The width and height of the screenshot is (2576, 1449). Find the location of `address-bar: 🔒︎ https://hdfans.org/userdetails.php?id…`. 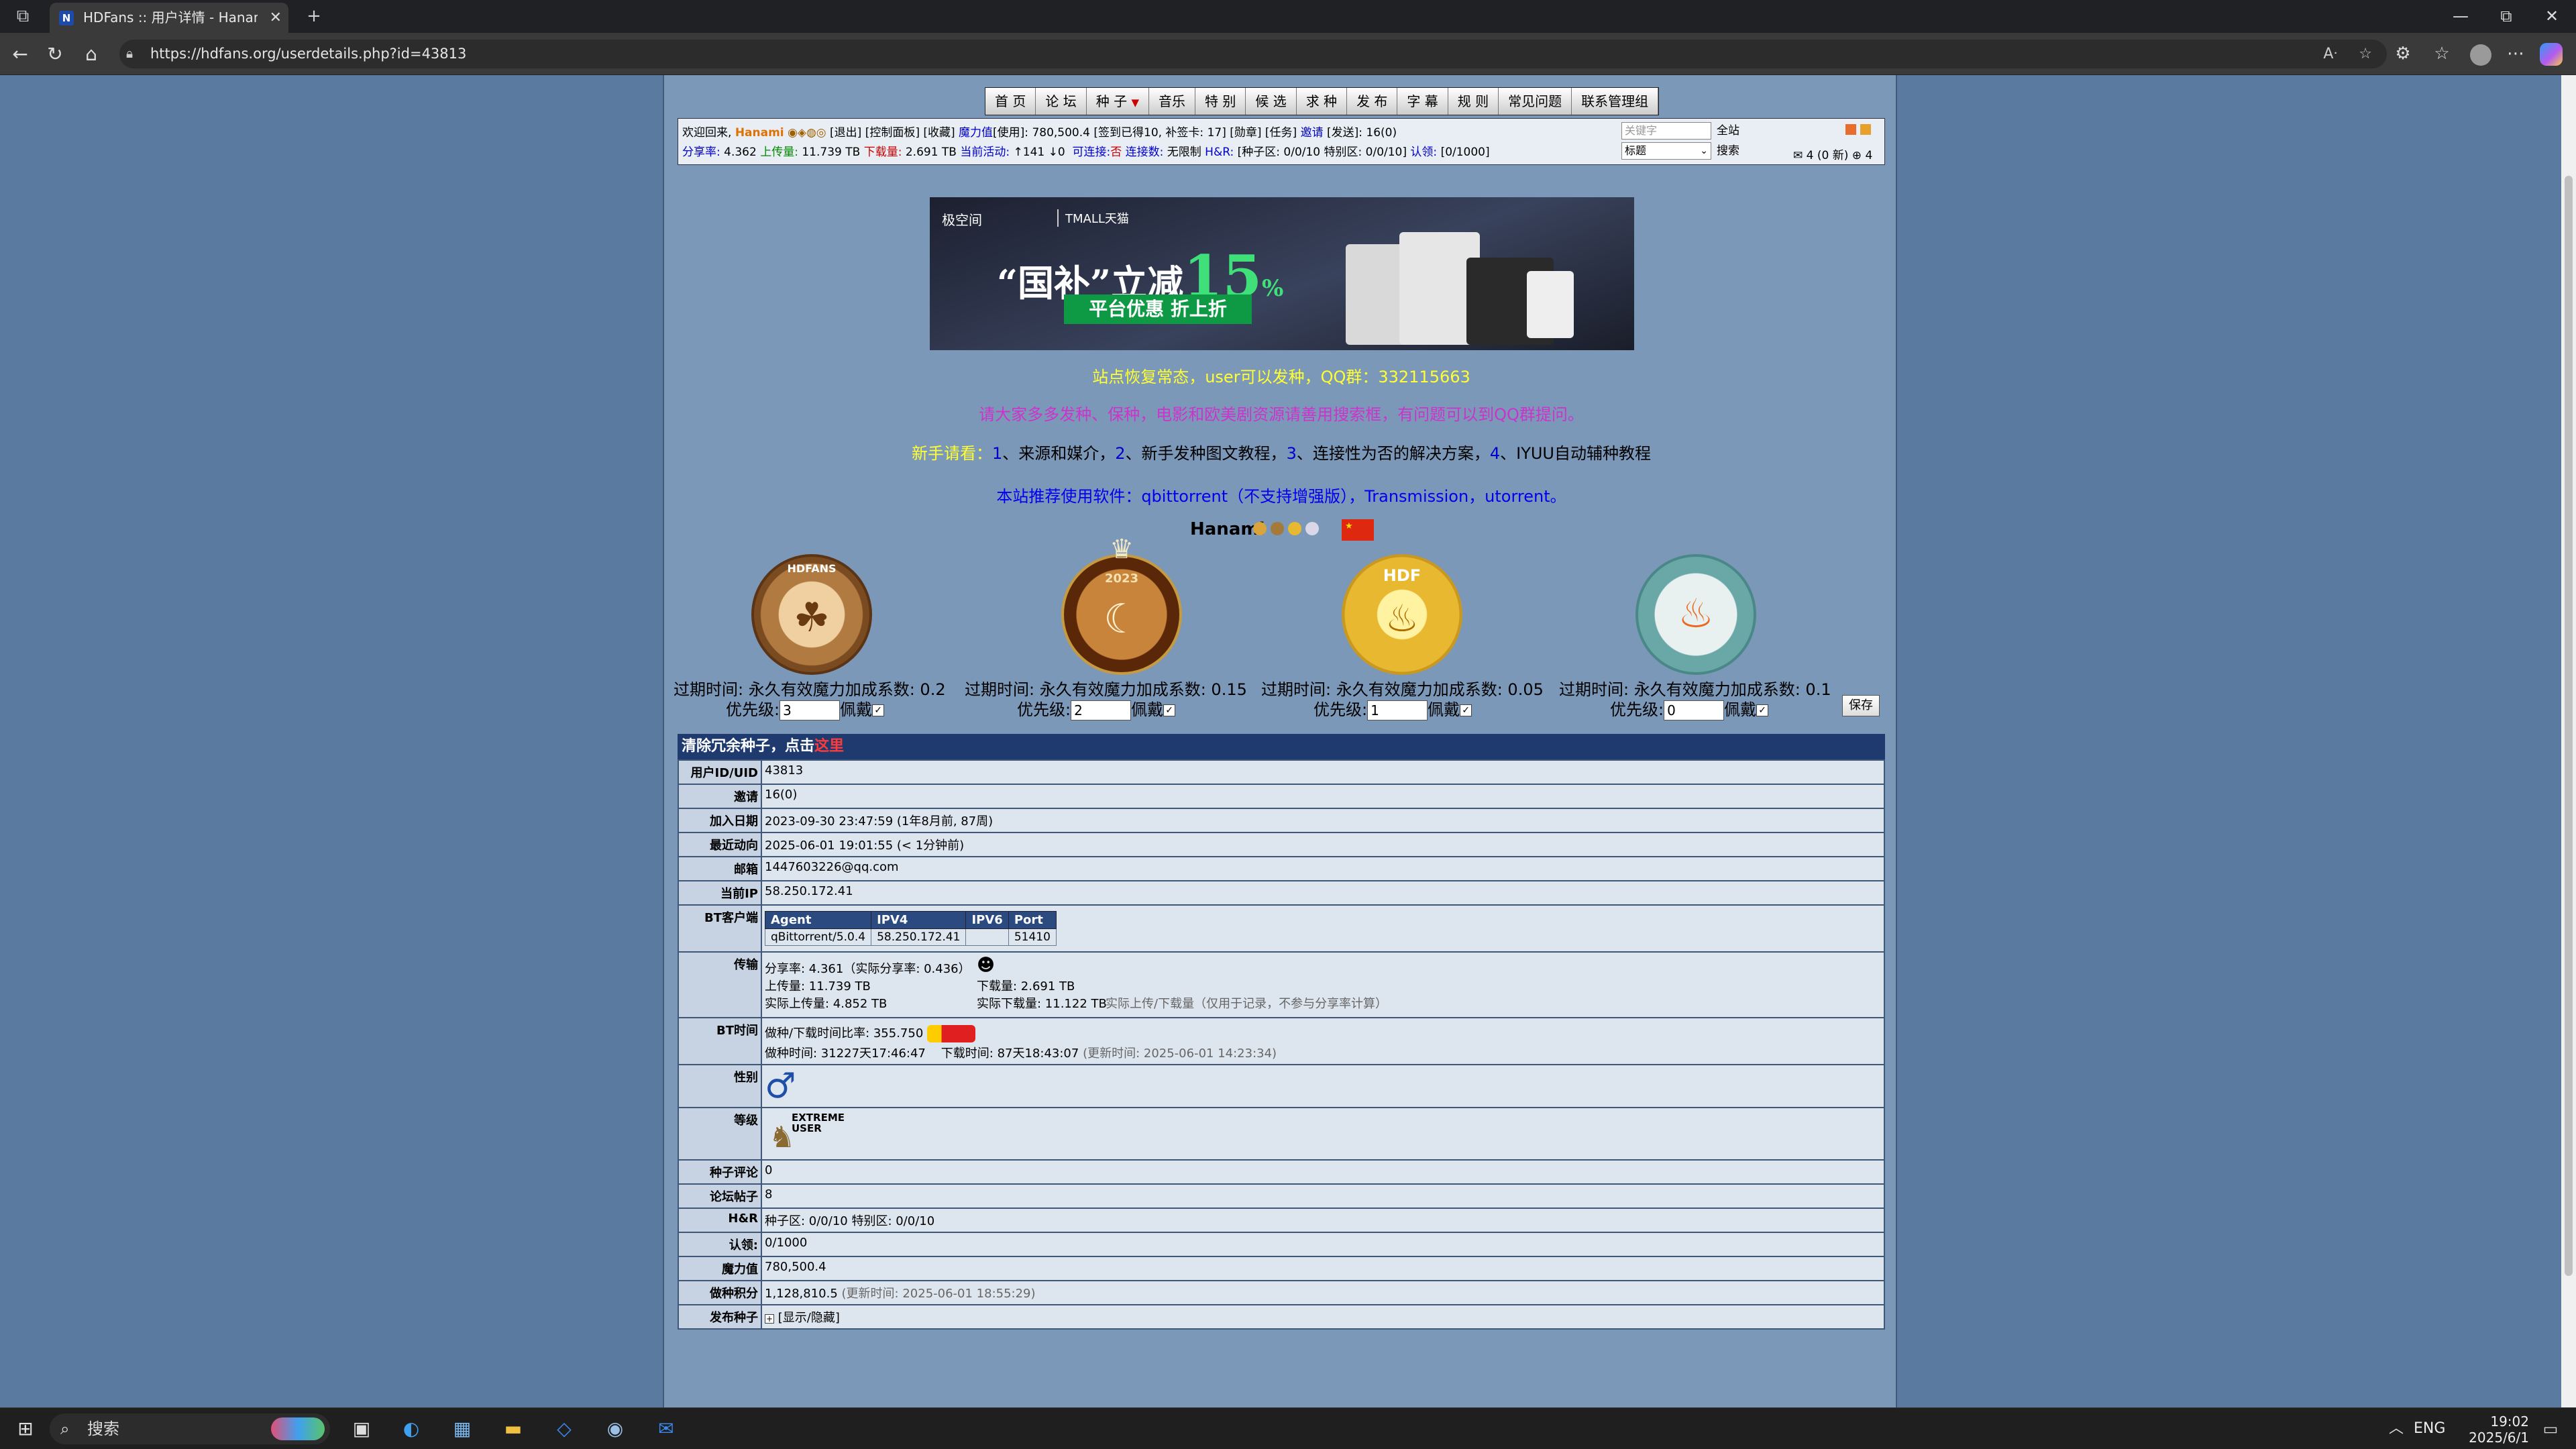

address-bar: 🔒︎ https://hdfans.org/userdetails.php?id… is located at coordinates (1253, 54).